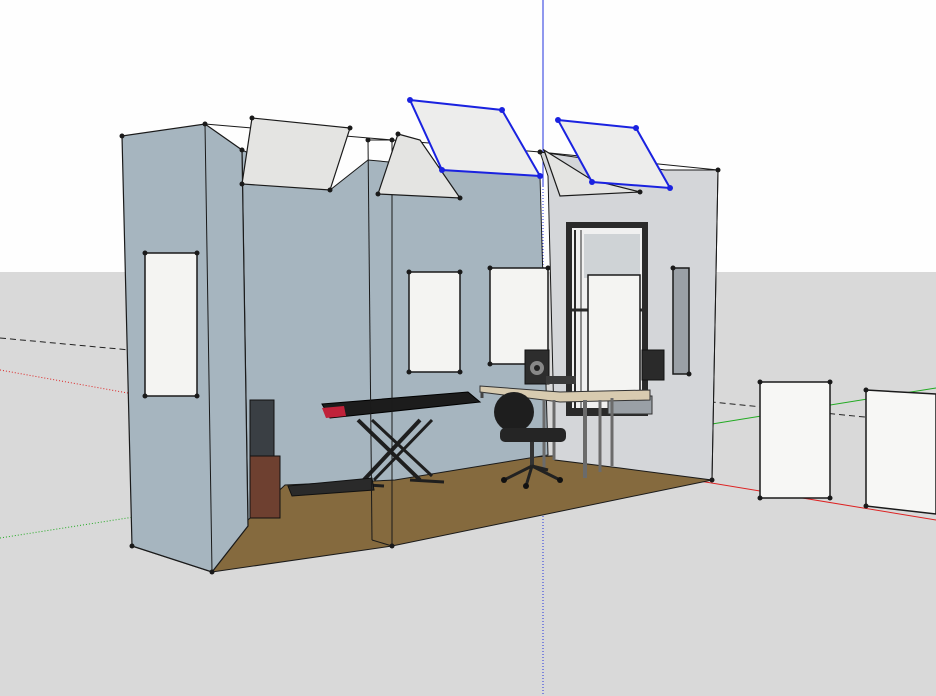 The image size is (936, 696). Describe the element at coordinates (681, 321) in the screenshot. I see `right-wall-panel` at that location.